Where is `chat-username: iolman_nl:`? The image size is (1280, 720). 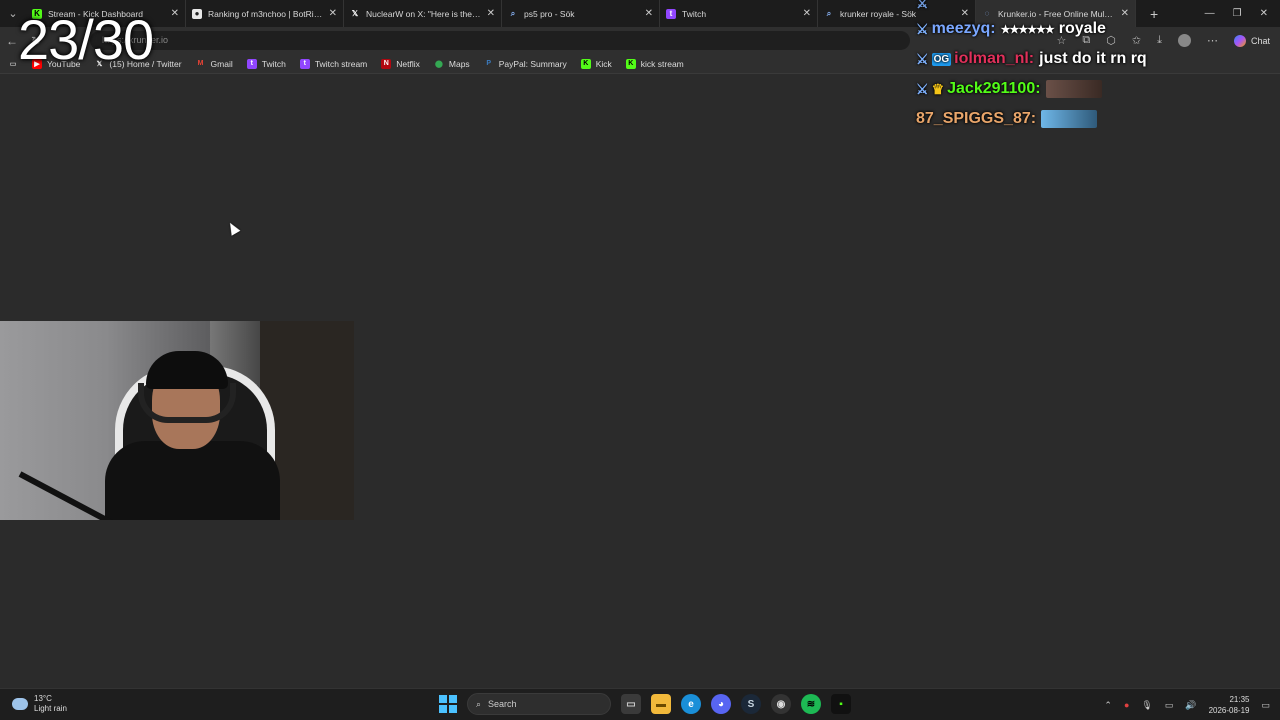
chat-username: iolman_nl: is located at coordinates (994, 58).